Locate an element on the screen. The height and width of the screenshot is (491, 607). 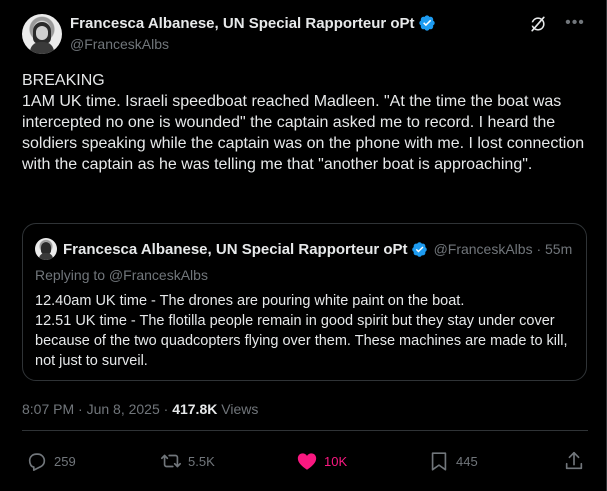
action-bar: 259 5.5K 10K 445 is located at coordinates (305, 461).